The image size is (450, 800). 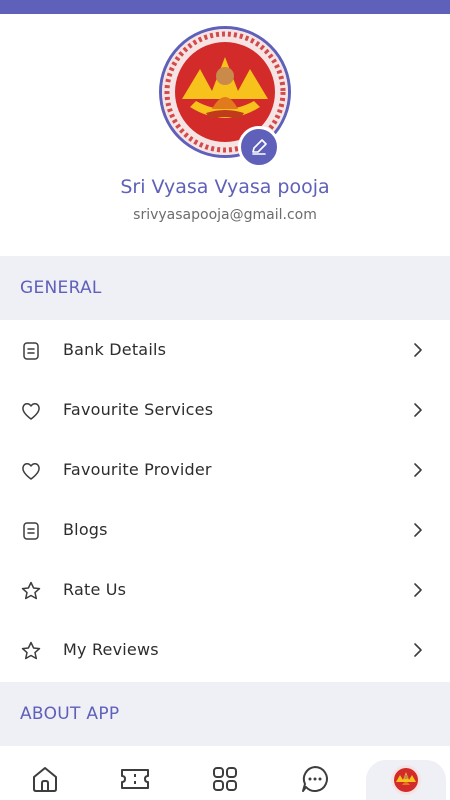 I want to click on profile-email: srivyasapooja@gmail.com, so click(x=225, y=215).